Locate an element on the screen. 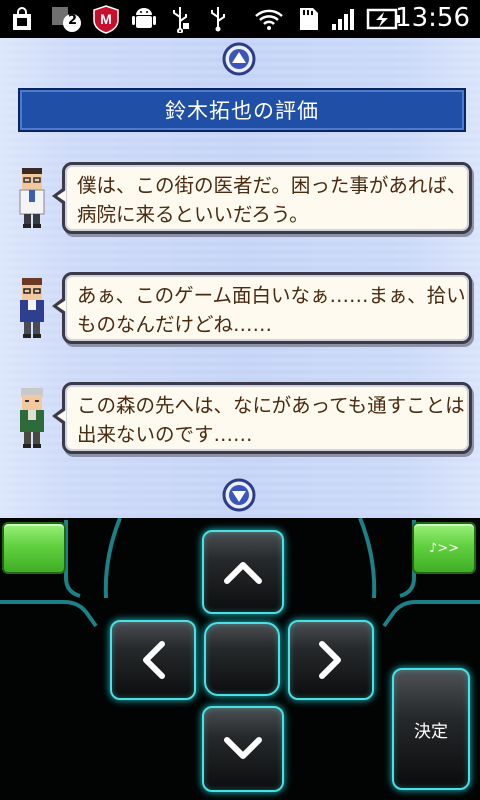 This screenshot has height=800, width=480. status-time: 13:56 is located at coordinates (432, 18).